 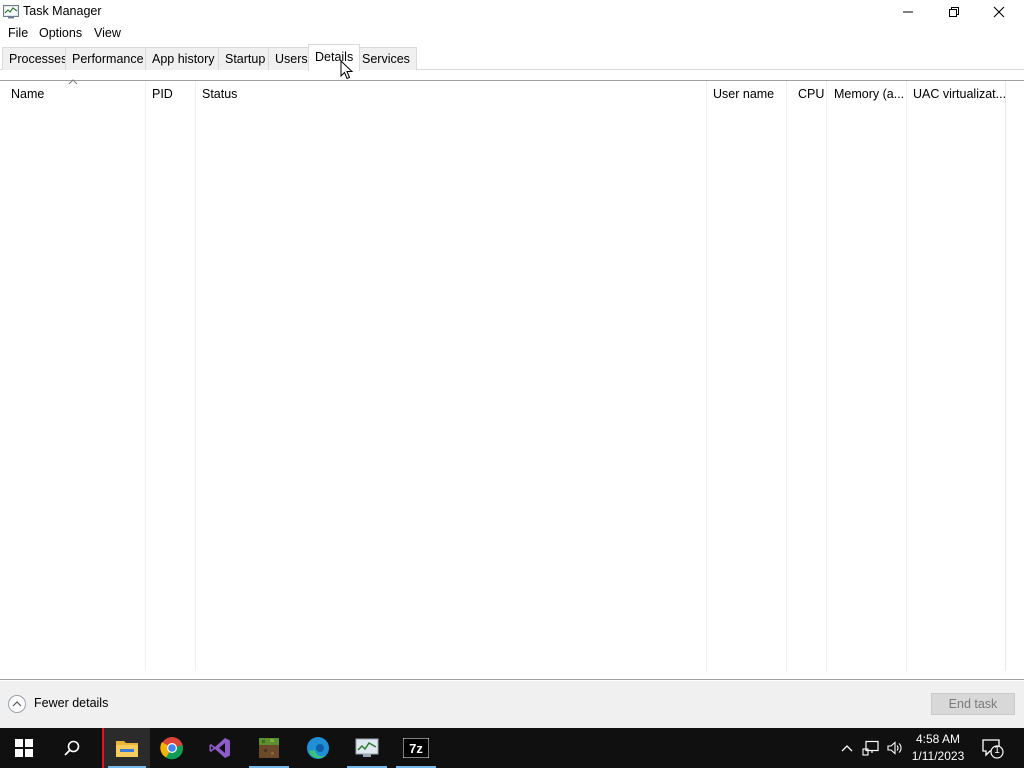 I want to click on minimize-button, so click(x=908, y=12).